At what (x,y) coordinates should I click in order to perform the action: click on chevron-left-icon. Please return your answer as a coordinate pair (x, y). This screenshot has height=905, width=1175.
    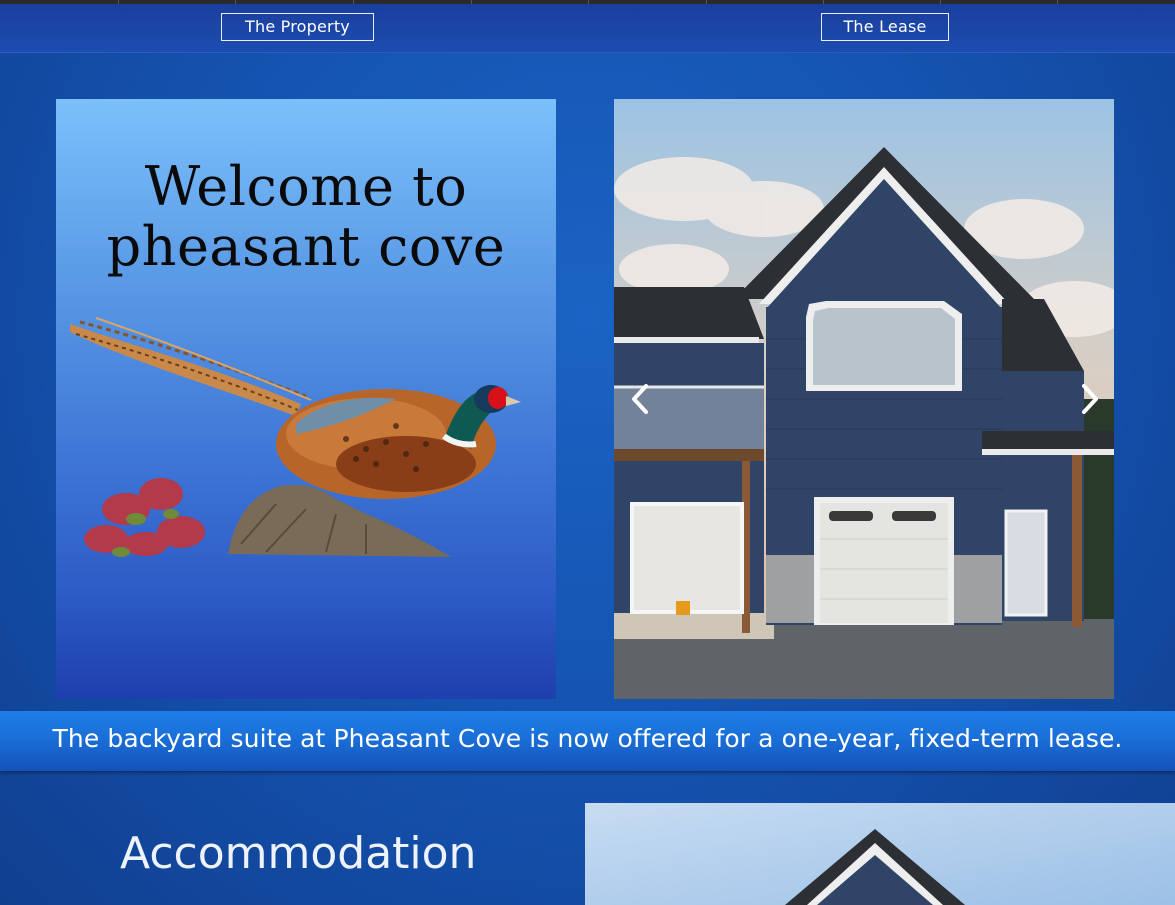
    Looking at the image, I should click on (640, 399).